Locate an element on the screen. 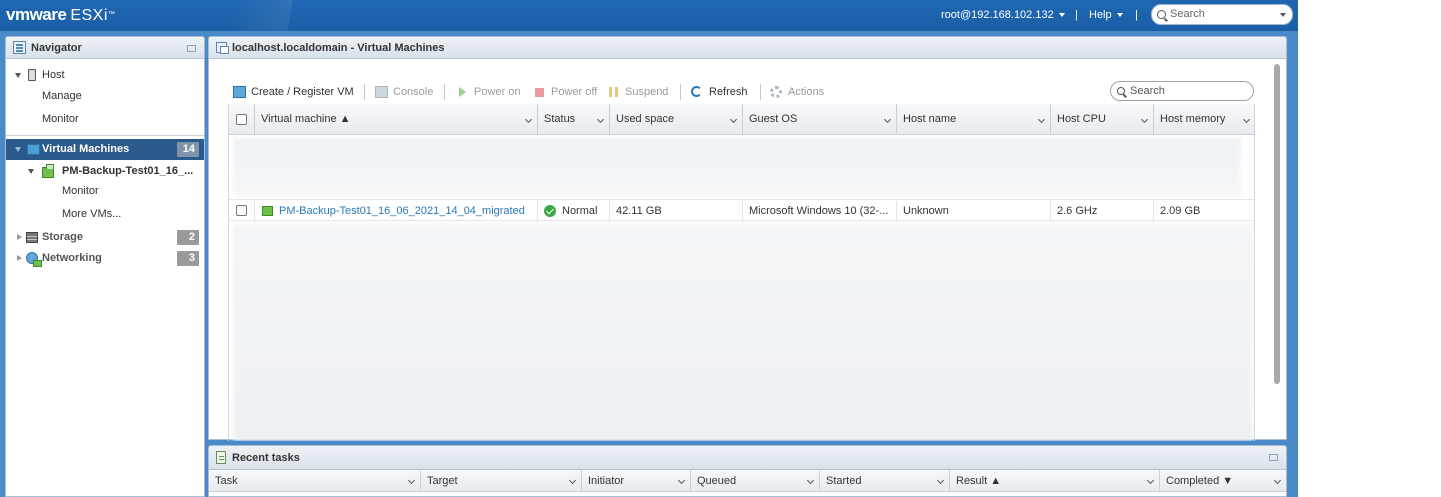 The width and height of the screenshot is (1441, 497). vertical-scrollbar is located at coordinates (1277, 224).